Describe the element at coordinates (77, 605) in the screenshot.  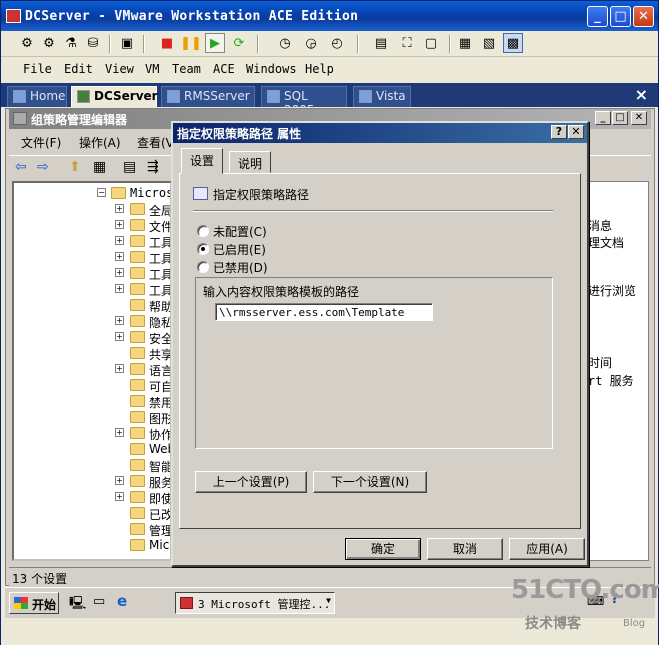
I see `server-manager-icon: 🖳` at that location.